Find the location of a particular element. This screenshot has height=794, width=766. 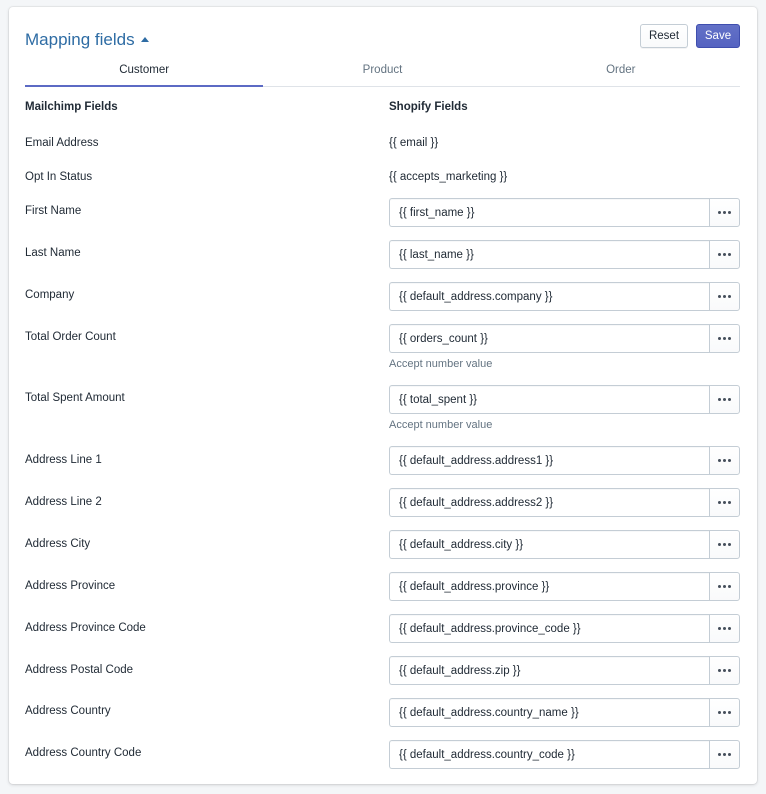

address-country-code-field is located at coordinates (564, 754).